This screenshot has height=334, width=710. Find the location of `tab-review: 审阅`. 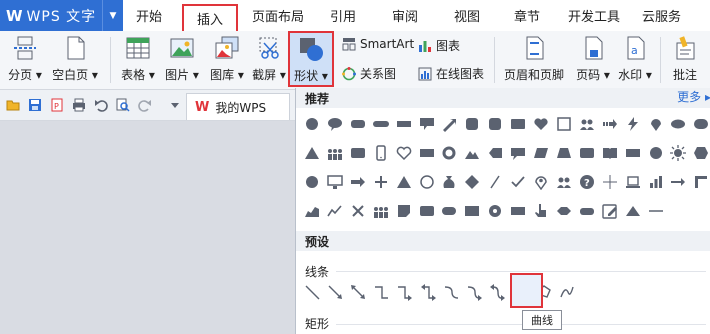

tab-review: 审阅 is located at coordinates (405, 15).